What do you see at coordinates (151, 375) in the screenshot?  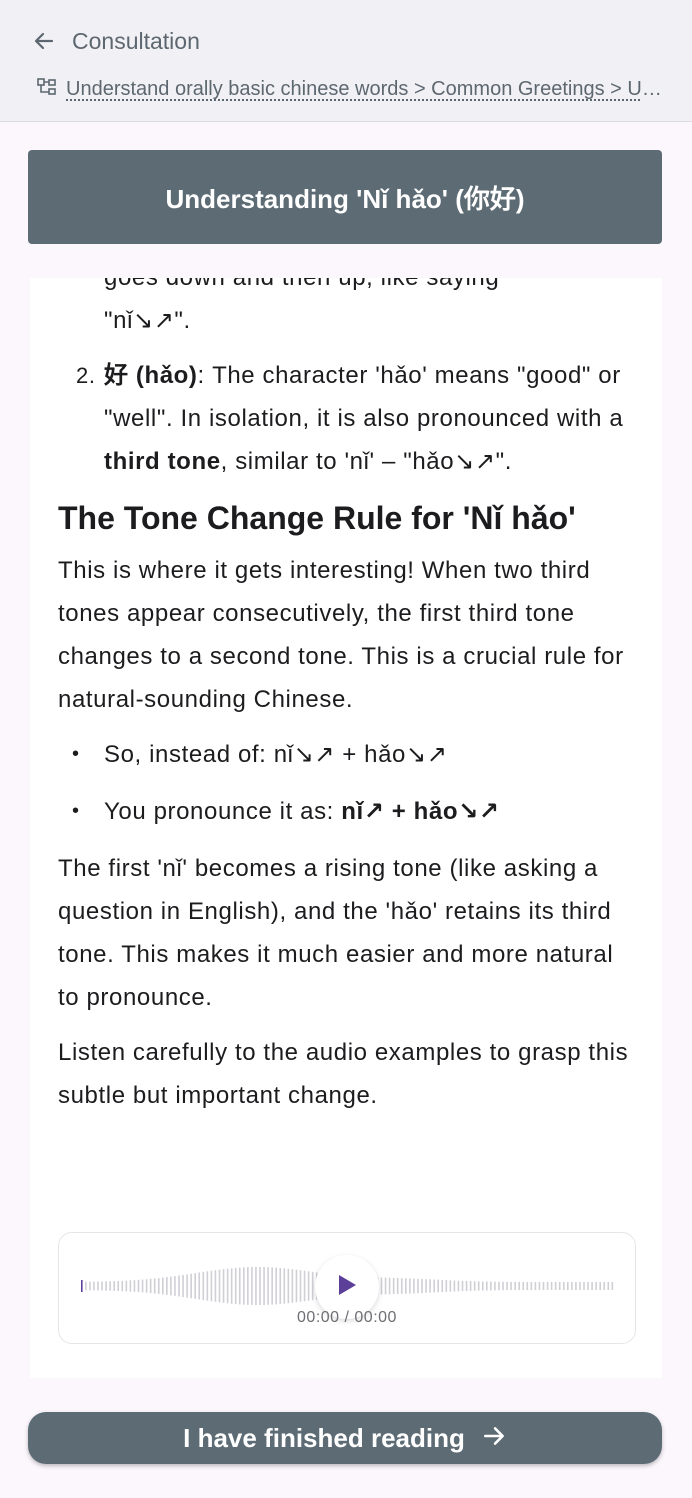 I see `item2-term: 好 (hǎo)` at bounding box center [151, 375].